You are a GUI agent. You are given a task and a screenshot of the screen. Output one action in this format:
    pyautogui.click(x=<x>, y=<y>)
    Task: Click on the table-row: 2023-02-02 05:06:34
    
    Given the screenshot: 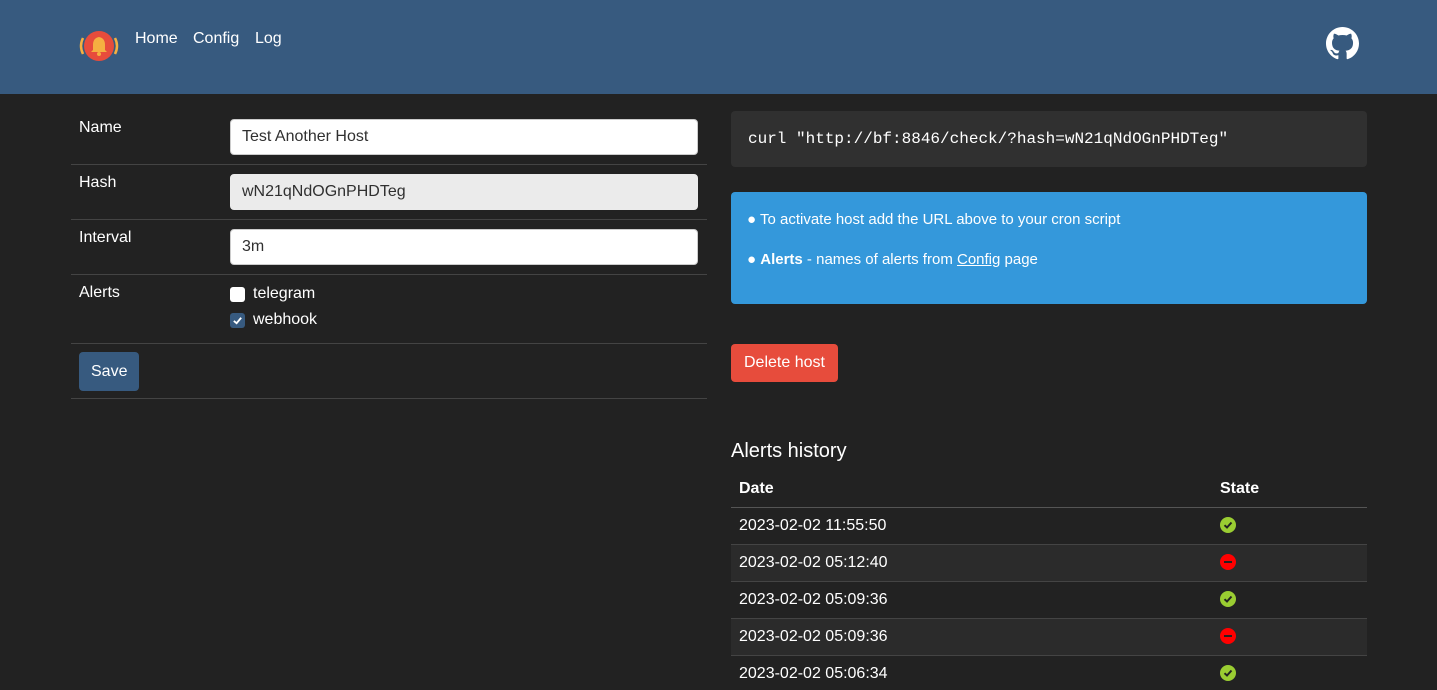 What is the action you would take?
    pyautogui.click(x=1049, y=673)
    